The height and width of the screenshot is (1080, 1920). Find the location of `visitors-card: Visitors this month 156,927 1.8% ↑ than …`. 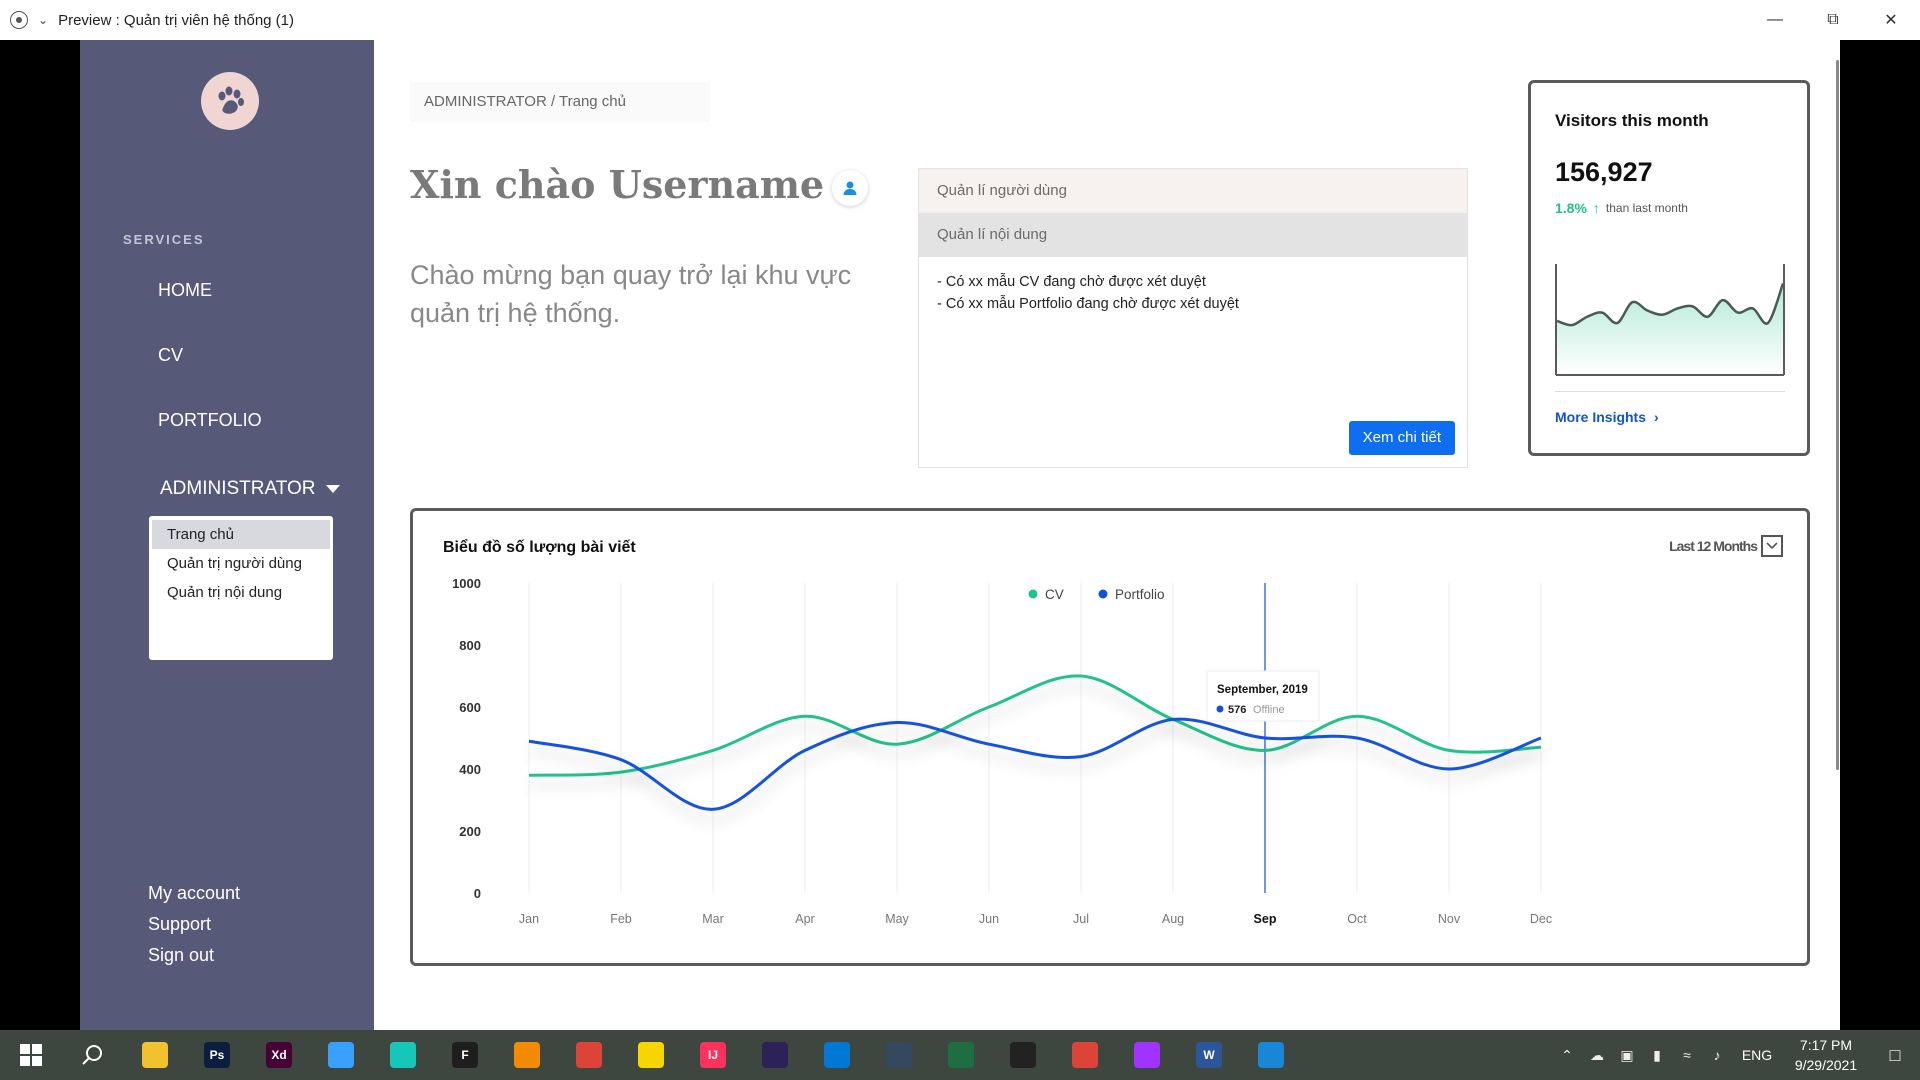

visitors-card: Visitors this month 156,927 1.8% ↑ than … is located at coordinates (1669, 268).